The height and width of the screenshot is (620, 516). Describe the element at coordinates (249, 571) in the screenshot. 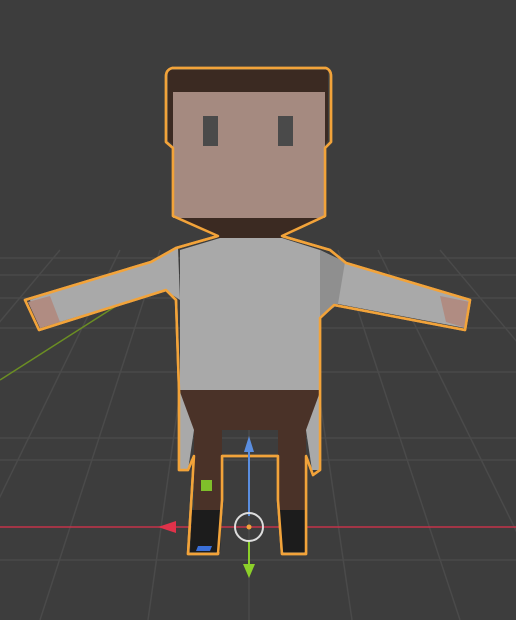

I see `y-arrow-icon` at that location.